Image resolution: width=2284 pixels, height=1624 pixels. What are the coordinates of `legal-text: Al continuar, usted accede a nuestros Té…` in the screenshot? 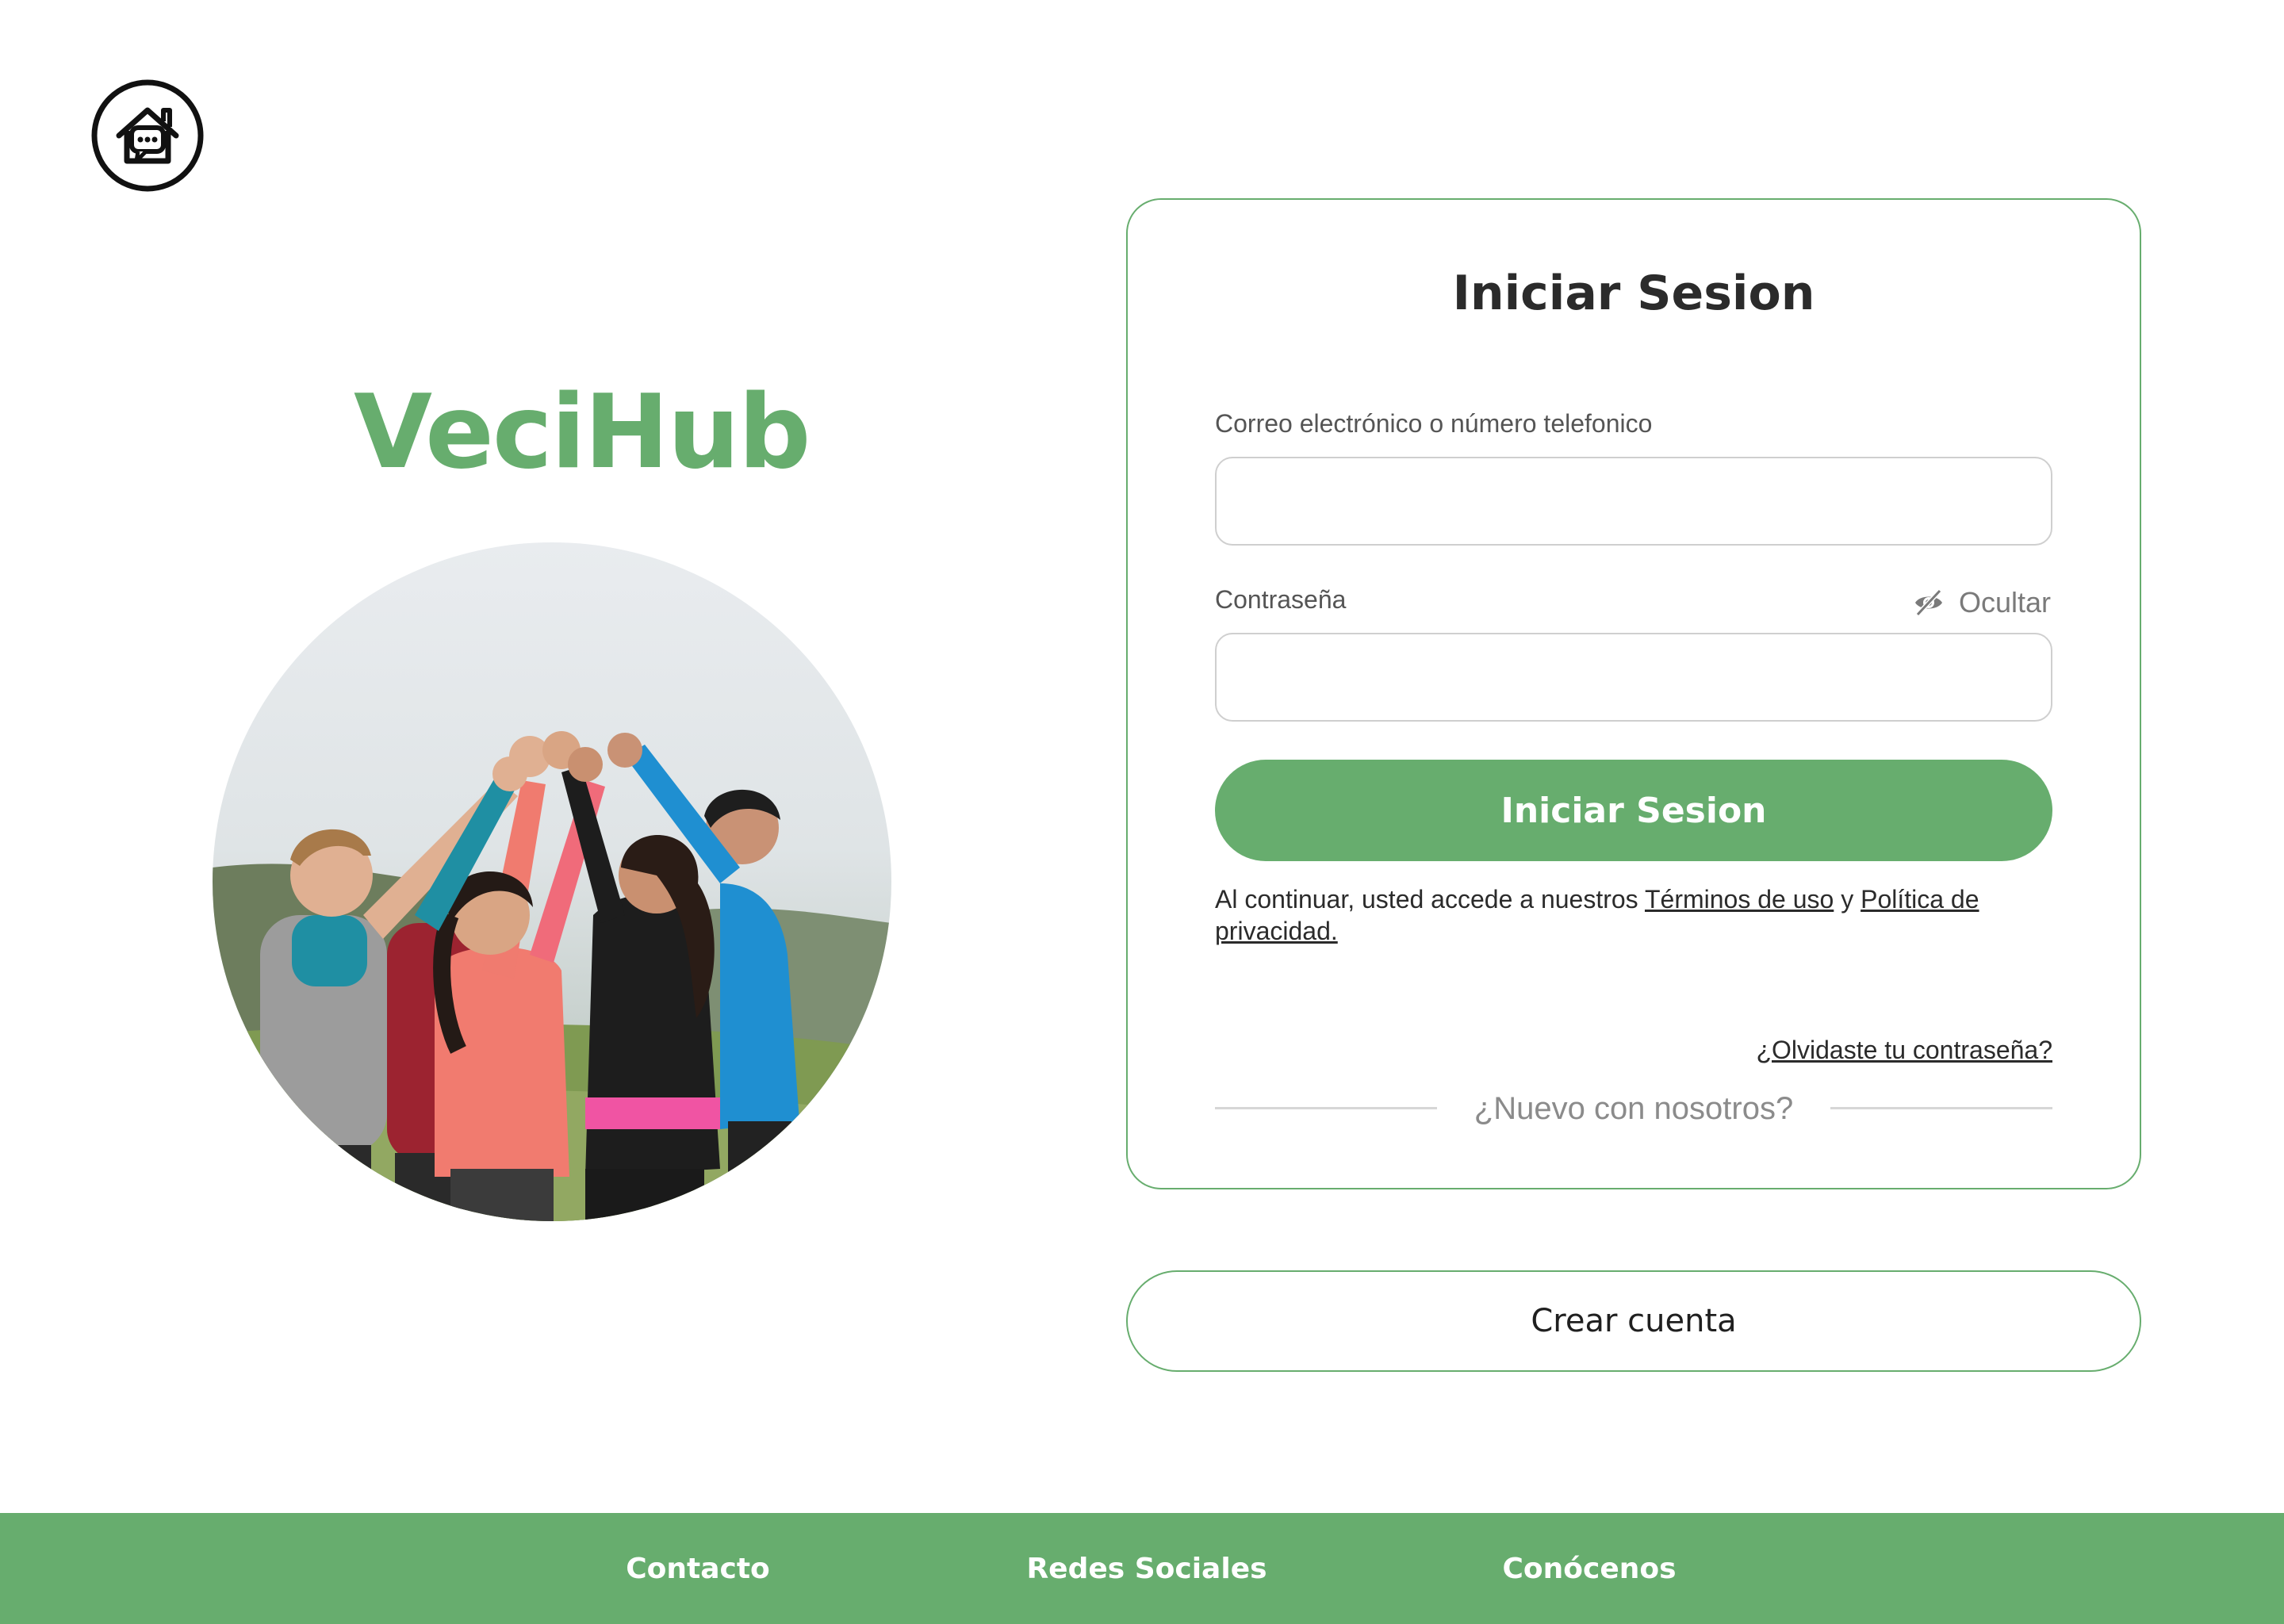 It's located at (1635, 915).